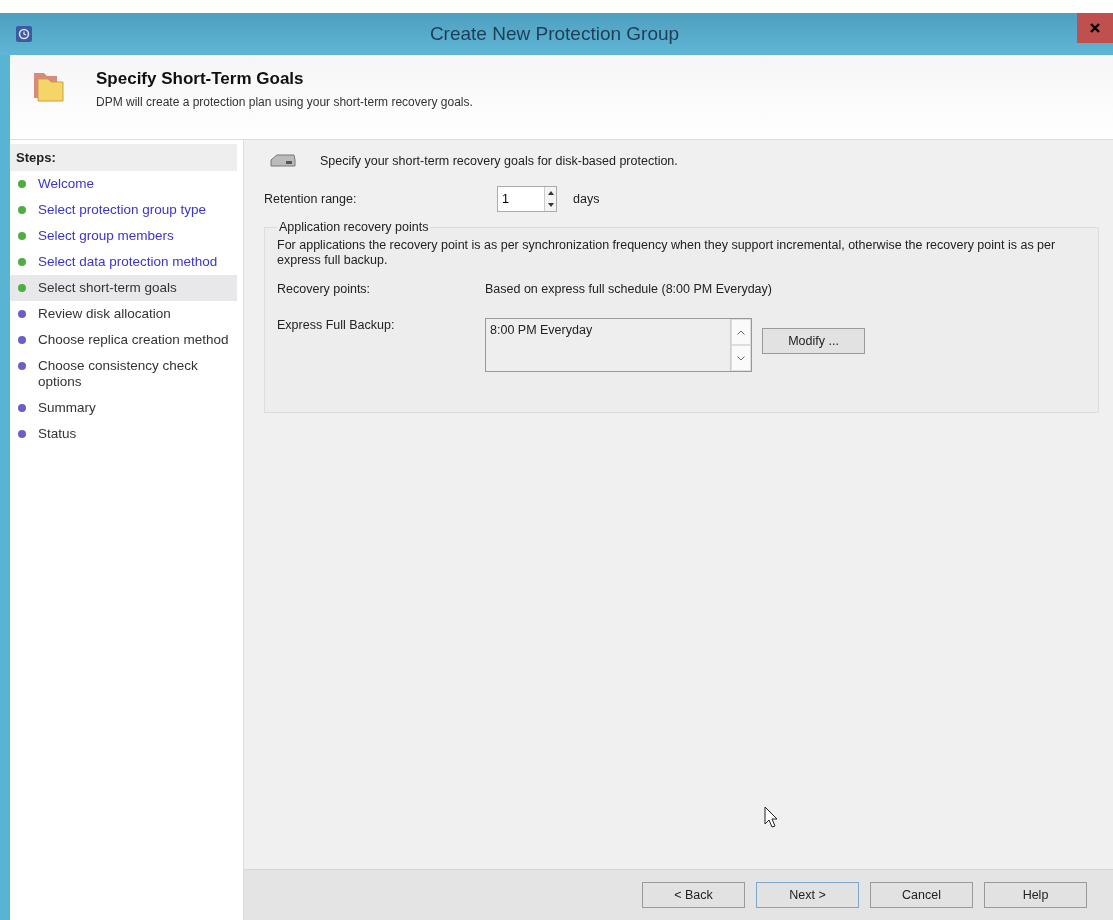  I want to click on page-title: Specify Short-Term Goals, so click(200, 79).